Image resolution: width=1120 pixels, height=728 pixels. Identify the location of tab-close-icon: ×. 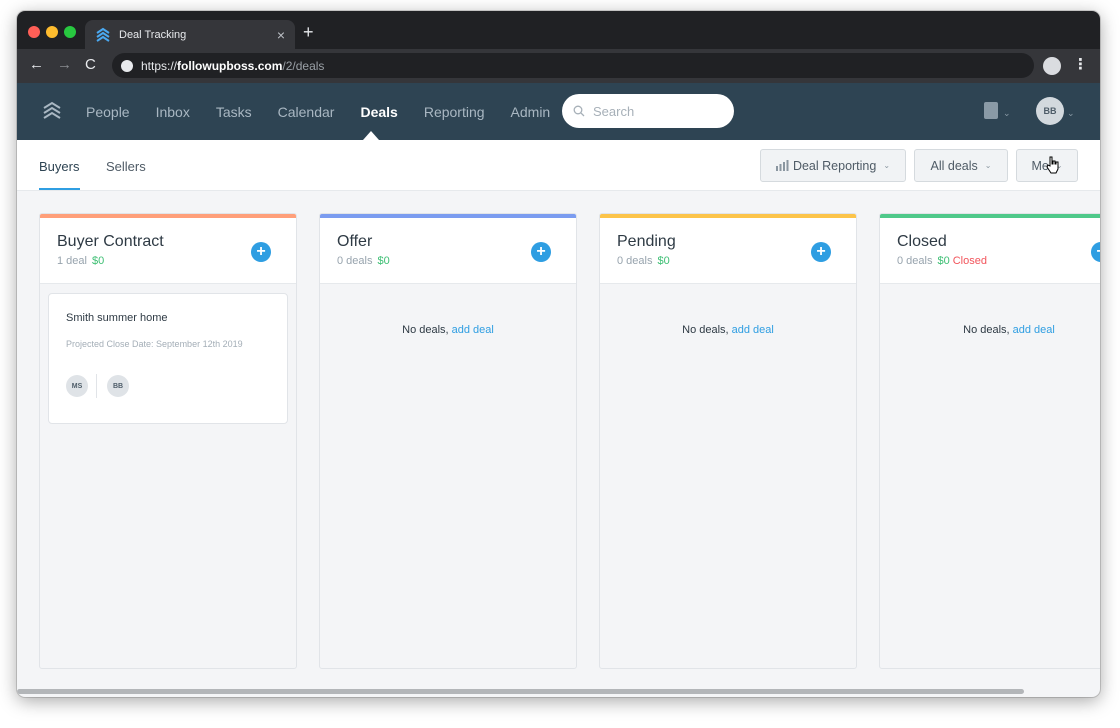
(281, 35).